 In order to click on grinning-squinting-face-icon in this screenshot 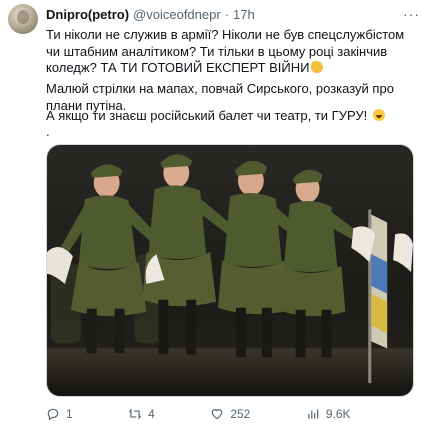, I will do `click(378, 115)`.